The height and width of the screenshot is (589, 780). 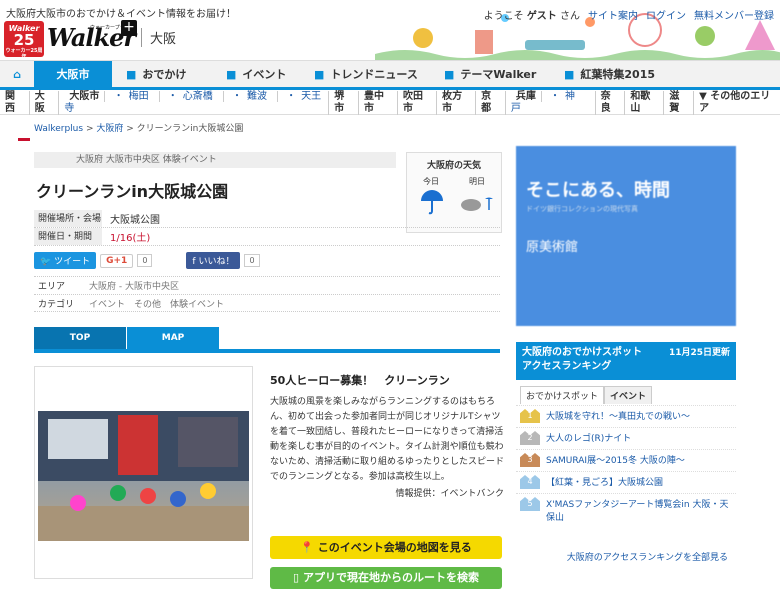 What do you see at coordinates (252, 260) in the screenshot?
I see `like-count: 0` at bounding box center [252, 260].